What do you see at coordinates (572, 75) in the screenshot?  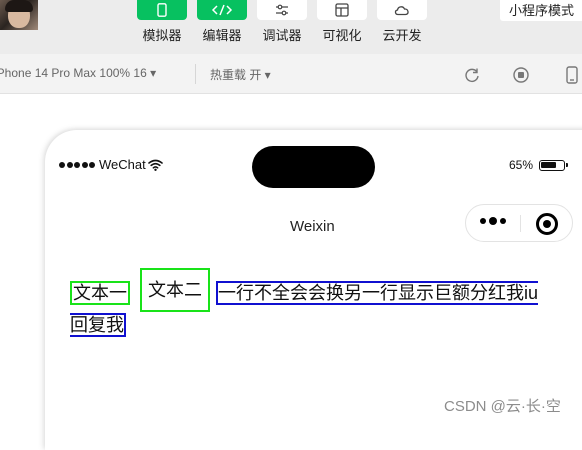 I see `phone-preview-icon` at bounding box center [572, 75].